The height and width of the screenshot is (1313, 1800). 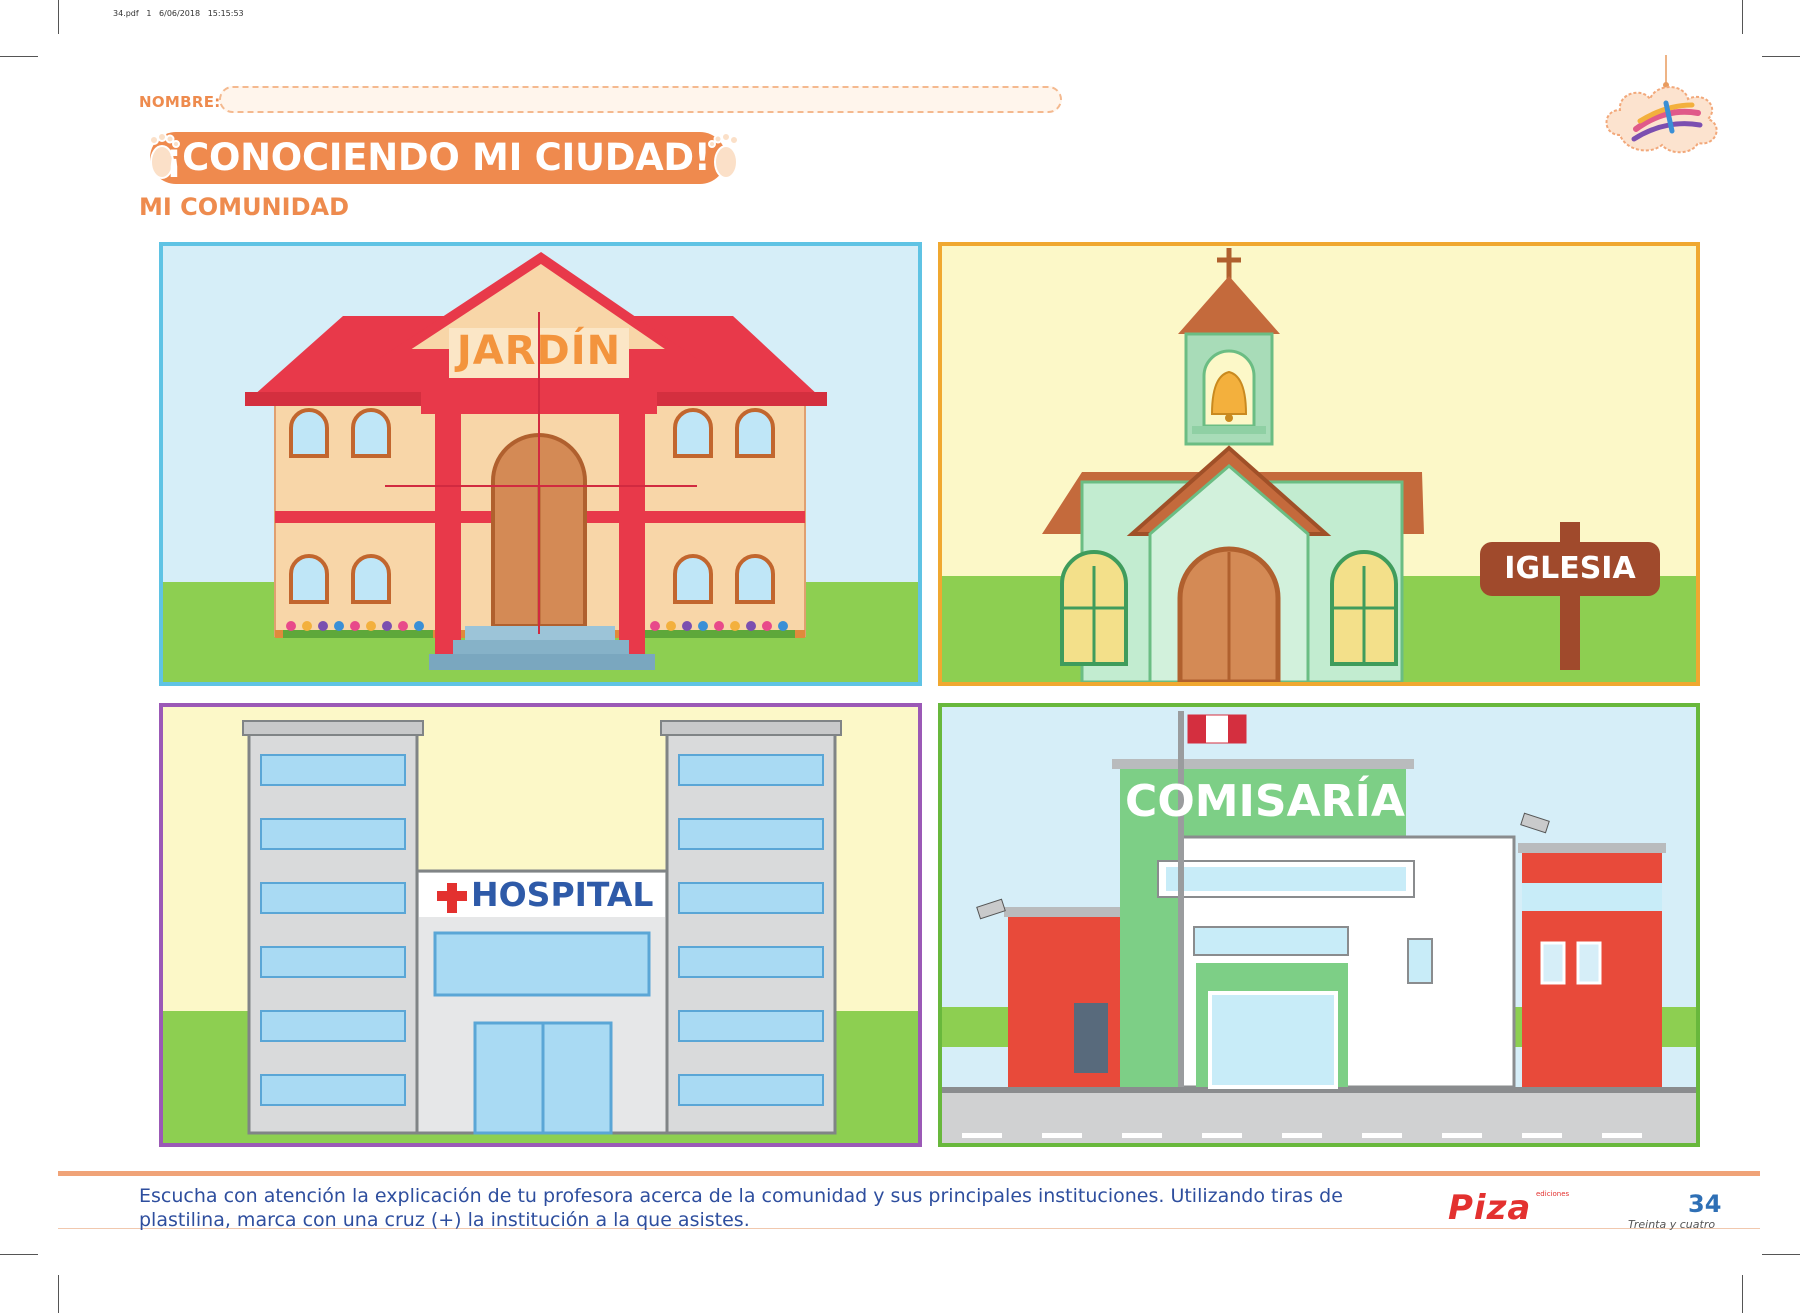 What do you see at coordinates (540, 931) in the screenshot?
I see `hospital-illustration` at bounding box center [540, 931].